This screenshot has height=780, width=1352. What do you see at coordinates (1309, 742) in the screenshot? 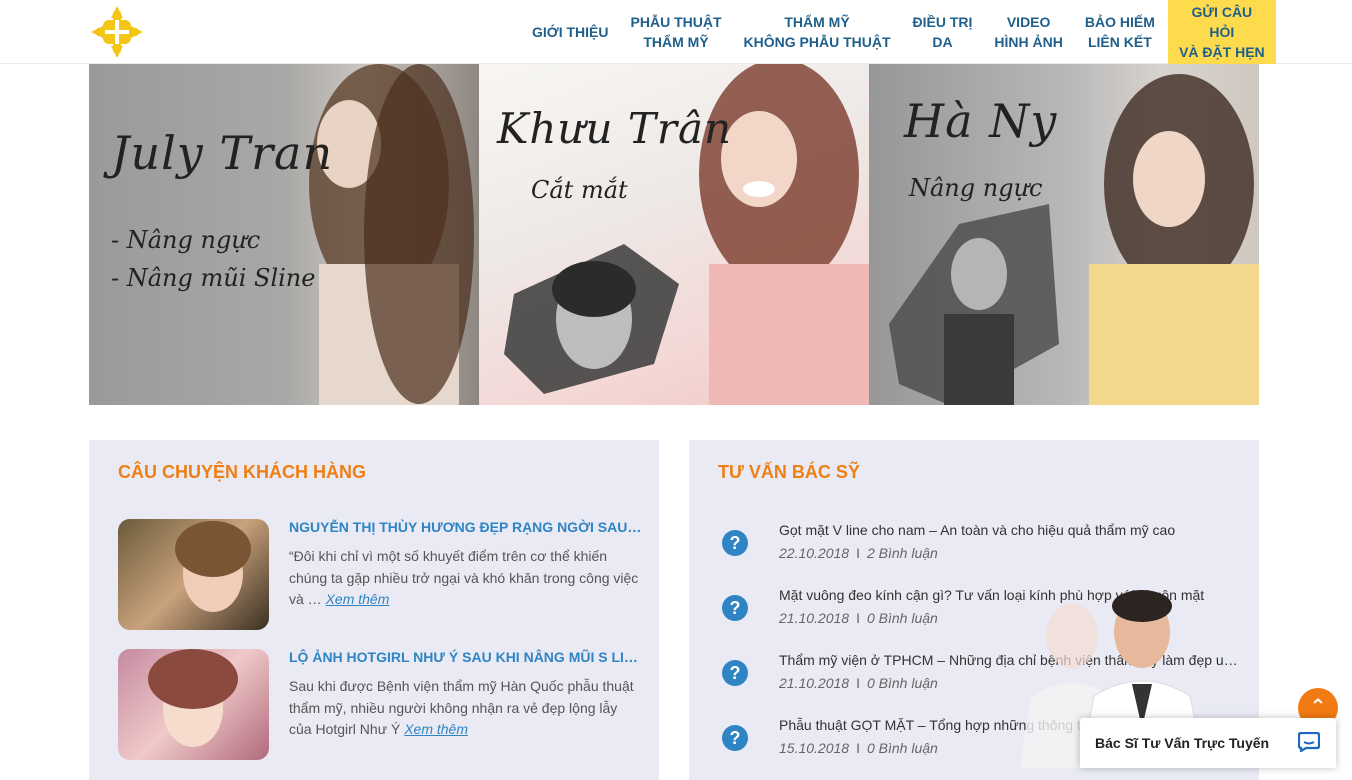
I see `chat-bubble-icon` at bounding box center [1309, 742].